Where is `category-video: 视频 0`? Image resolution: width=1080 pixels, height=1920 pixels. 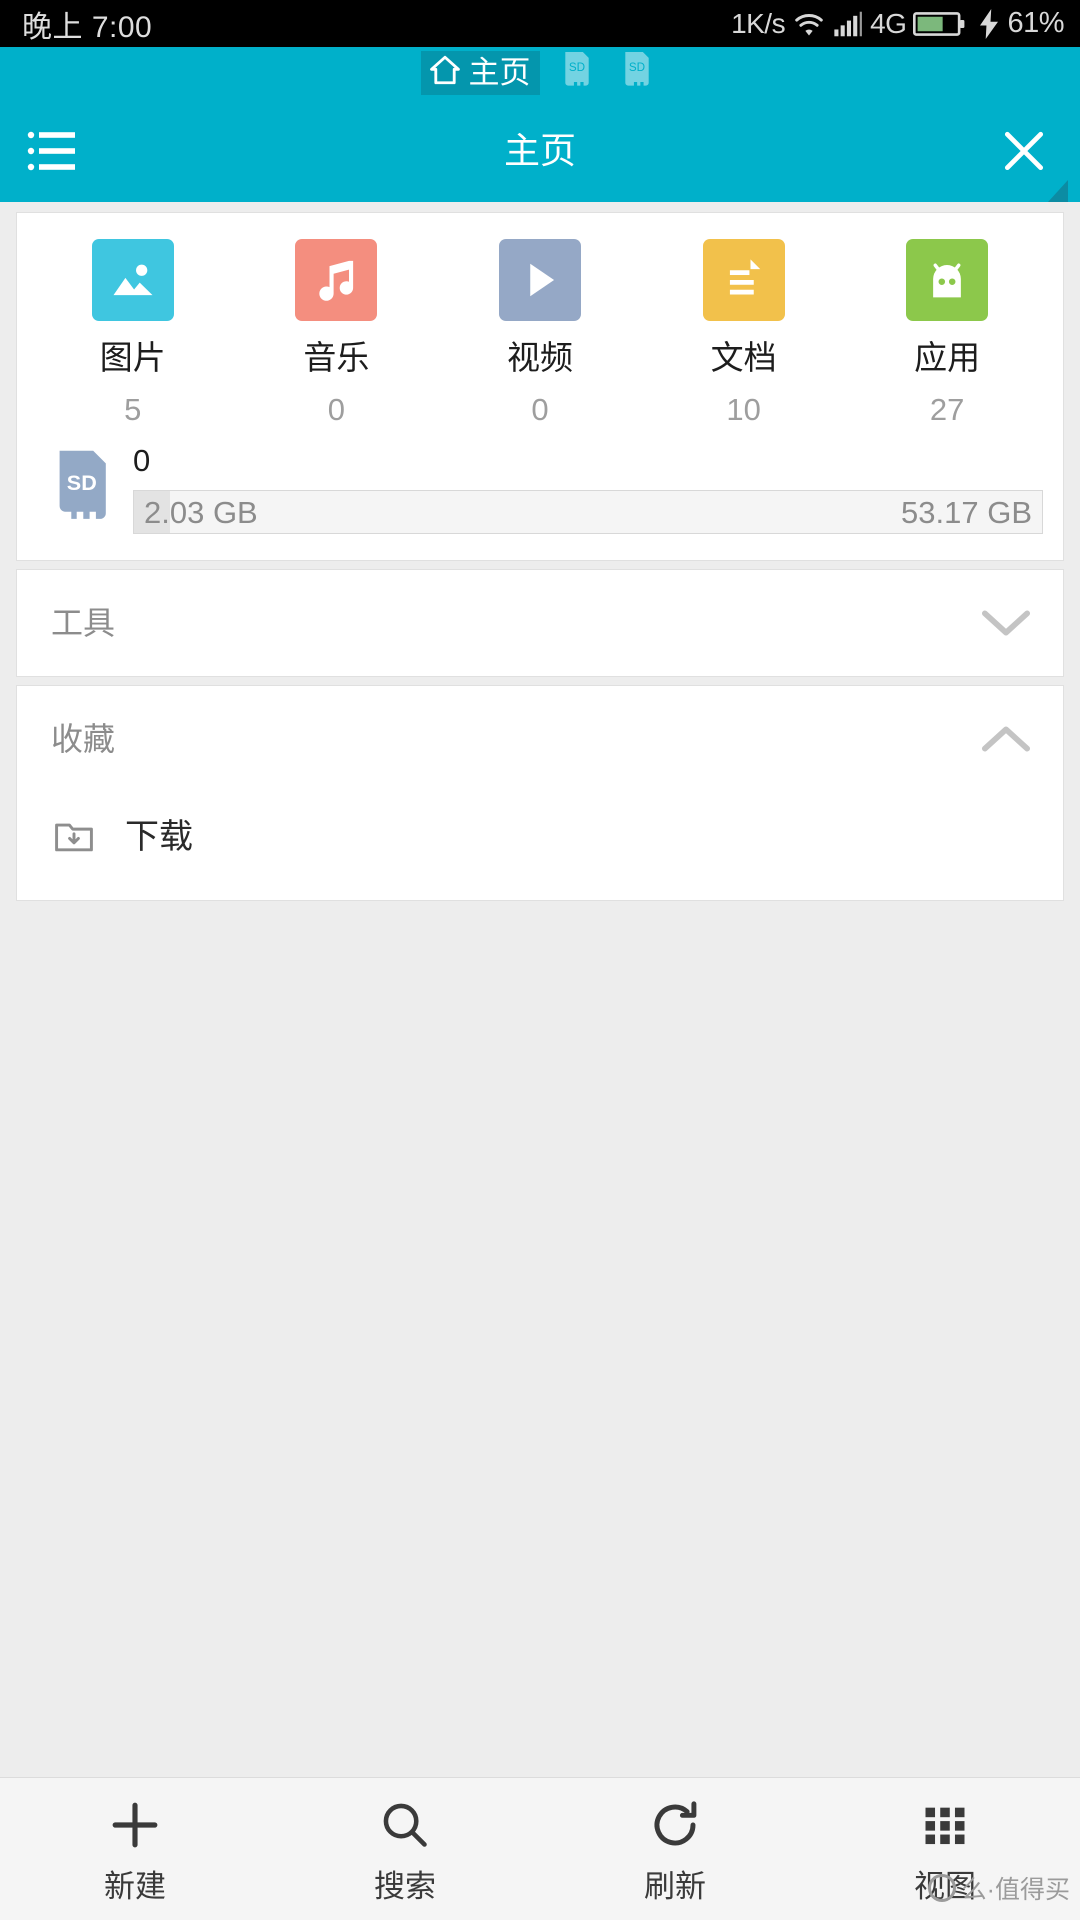 category-video: 视频 0 is located at coordinates (540, 332).